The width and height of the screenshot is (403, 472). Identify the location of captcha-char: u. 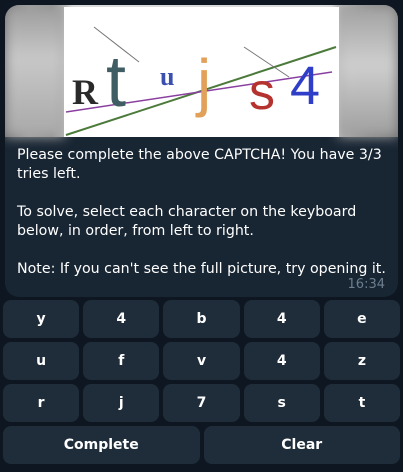
(167, 76).